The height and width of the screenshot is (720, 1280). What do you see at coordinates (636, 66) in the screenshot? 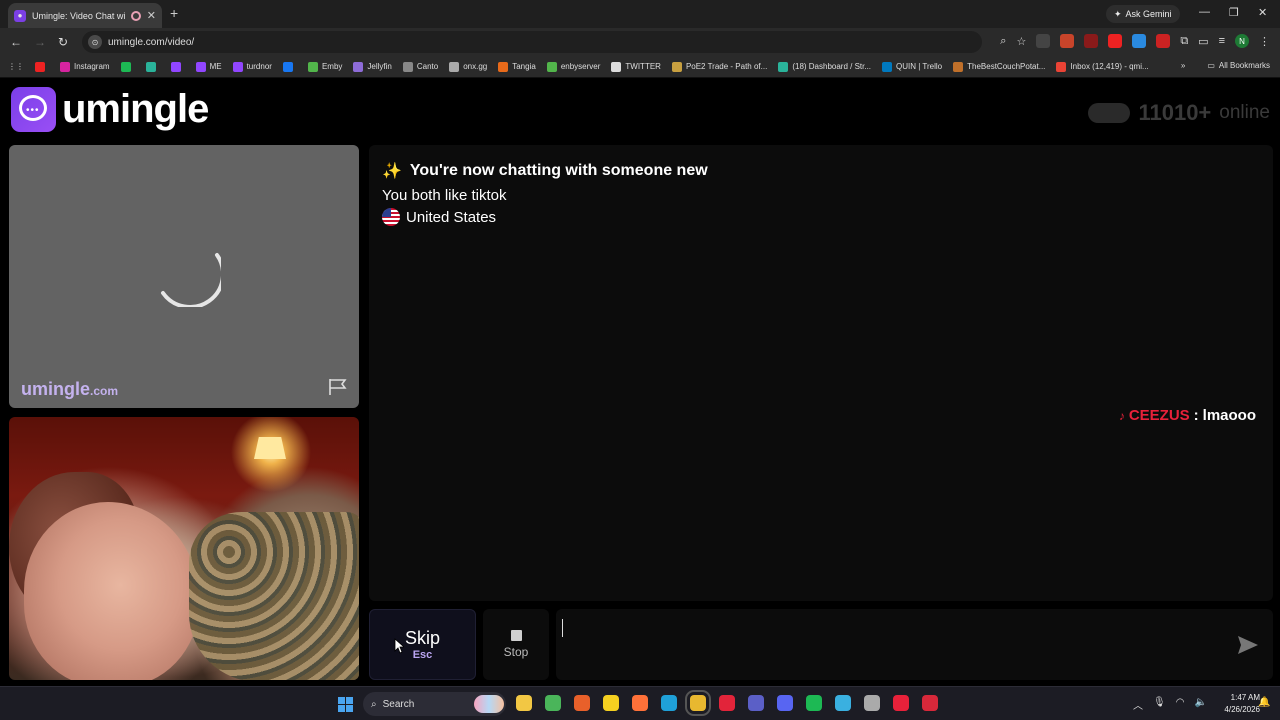
I see `bookmark-item: TWITTER` at bounding box center [636, 66].